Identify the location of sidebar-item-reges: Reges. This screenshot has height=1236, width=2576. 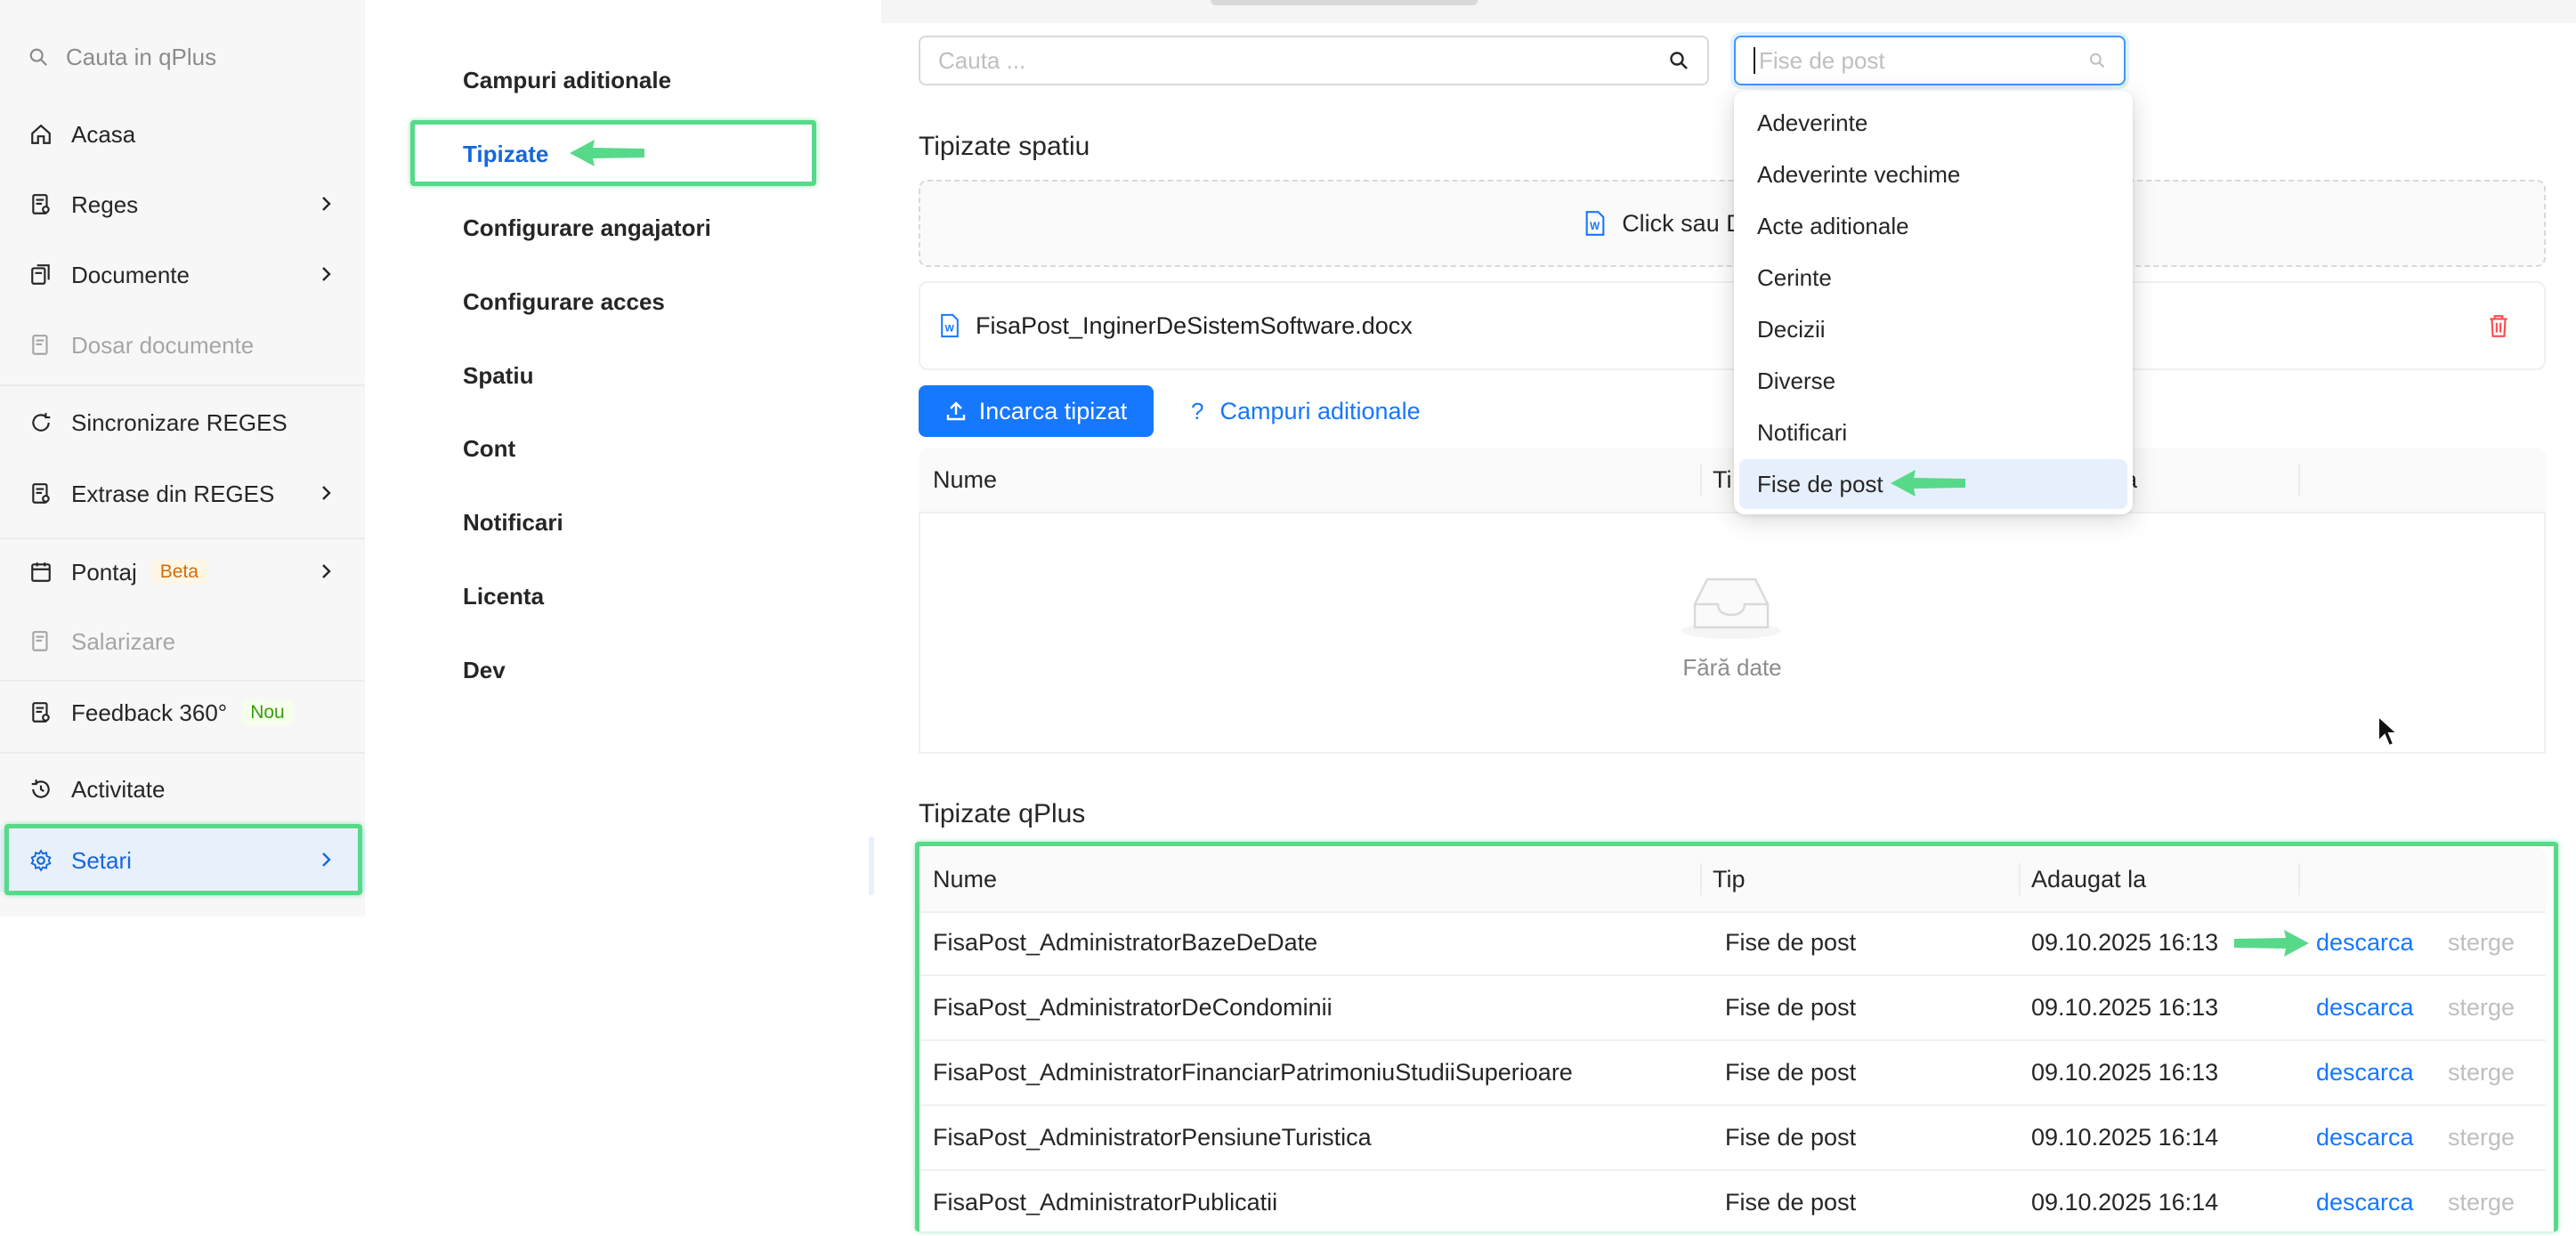
(182, 205).